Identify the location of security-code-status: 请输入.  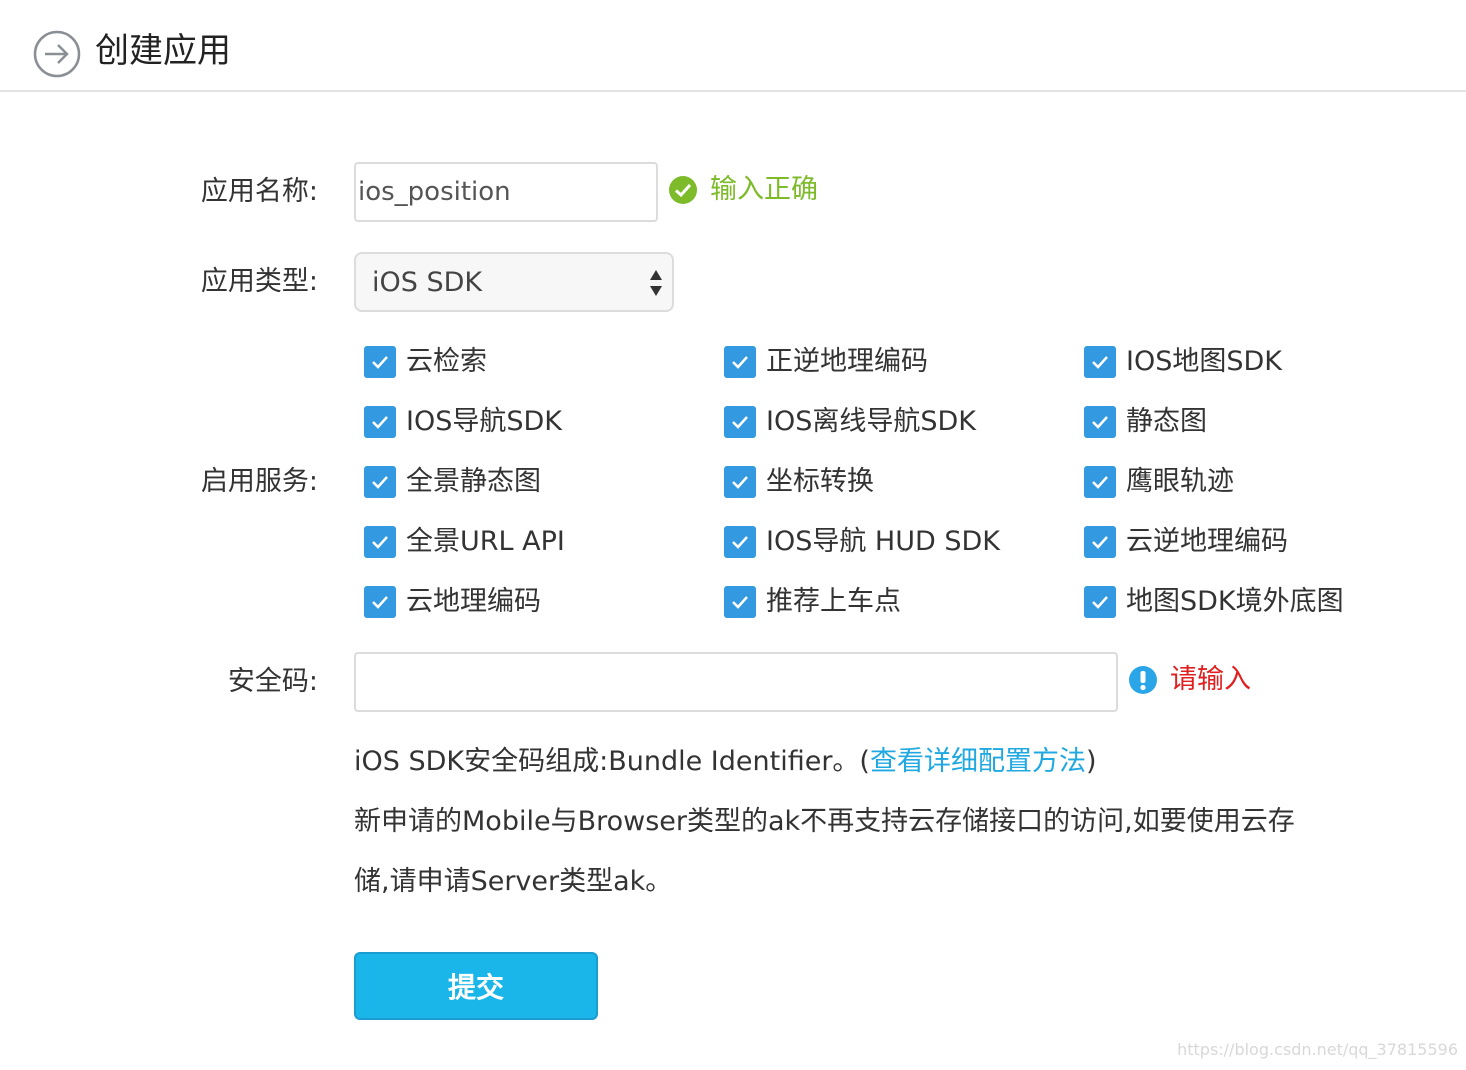
(1189, 680).